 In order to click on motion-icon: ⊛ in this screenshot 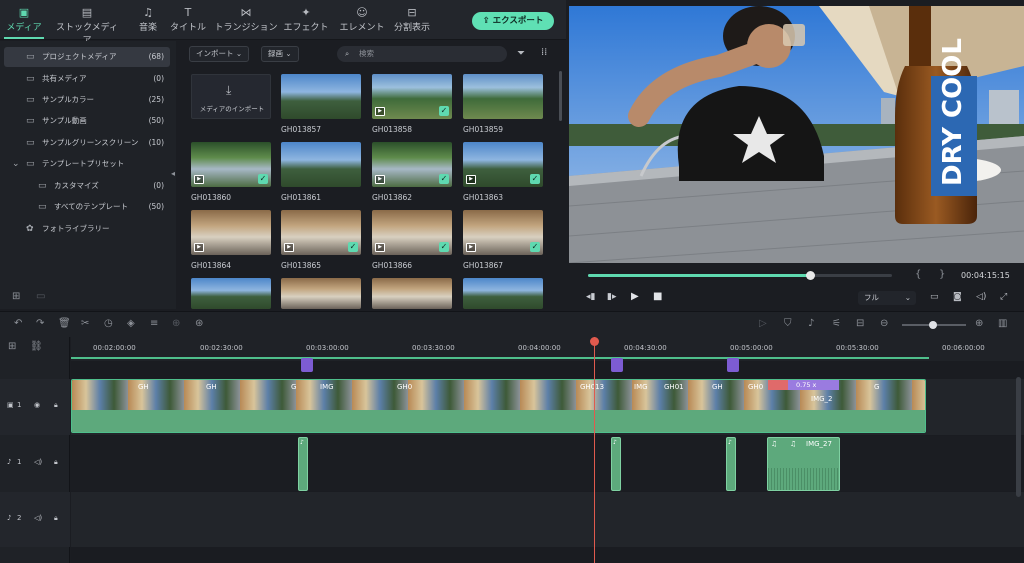, I will do `click(199, 323)`.